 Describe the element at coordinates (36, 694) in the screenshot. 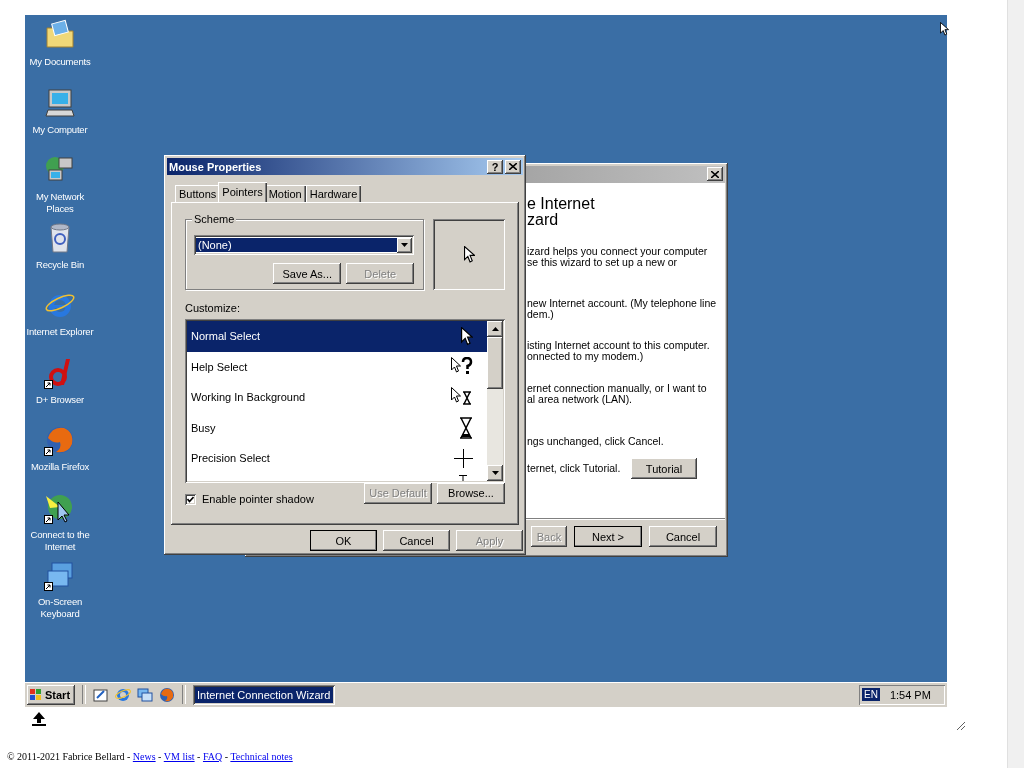

I see `windows-logo-icon` at that location.